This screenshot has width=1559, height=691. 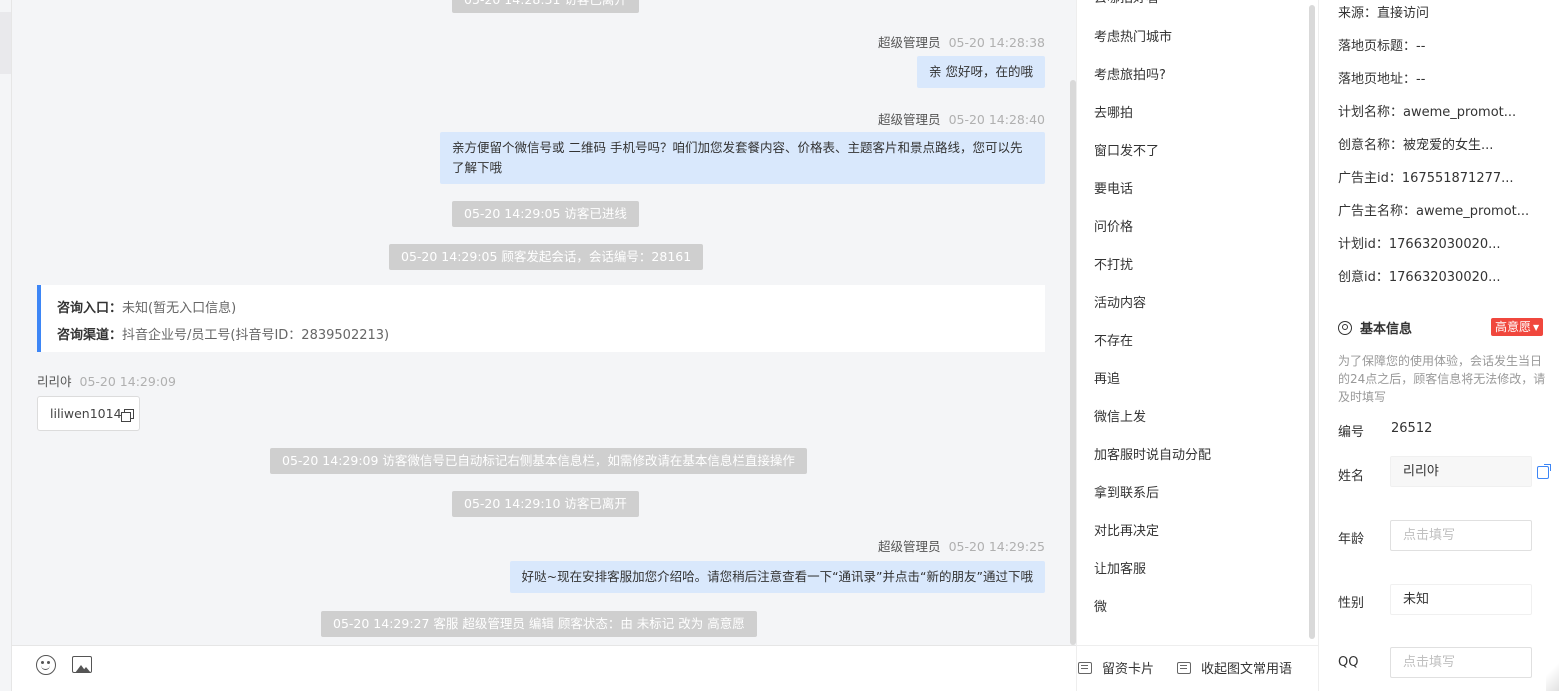 What do you see at coordinates (127, 381) in the screenshot?
I see `message-time: 05-20 14:29:09` at bounding box center [127, 381].